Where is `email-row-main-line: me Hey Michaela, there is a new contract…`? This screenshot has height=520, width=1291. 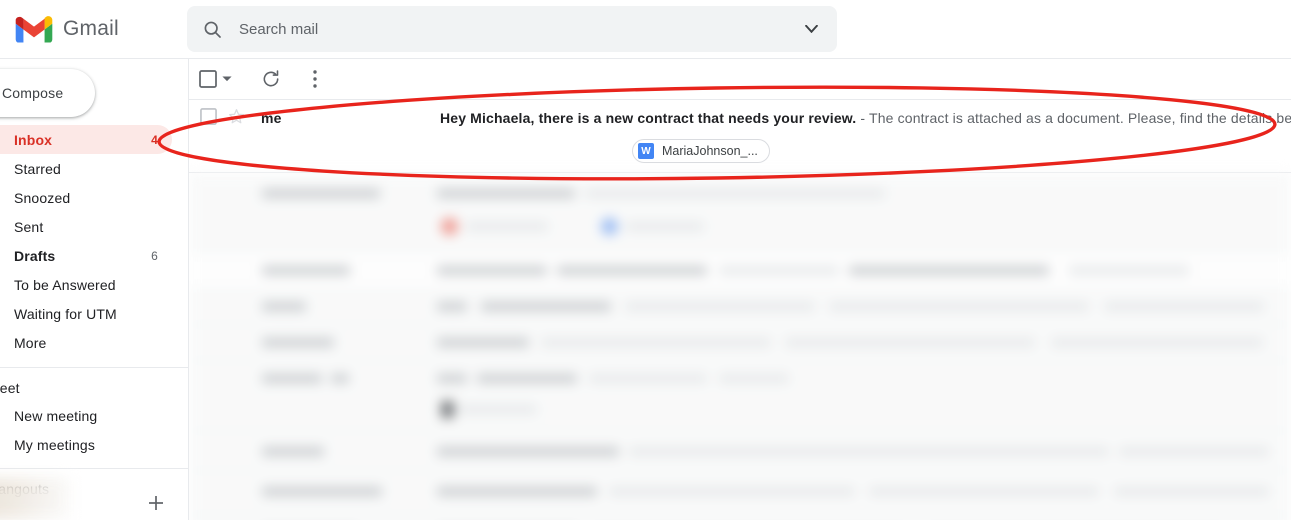
email-row-main-line: me Hey Michaela, there is a new contract… is located at coordinates (740, 118).